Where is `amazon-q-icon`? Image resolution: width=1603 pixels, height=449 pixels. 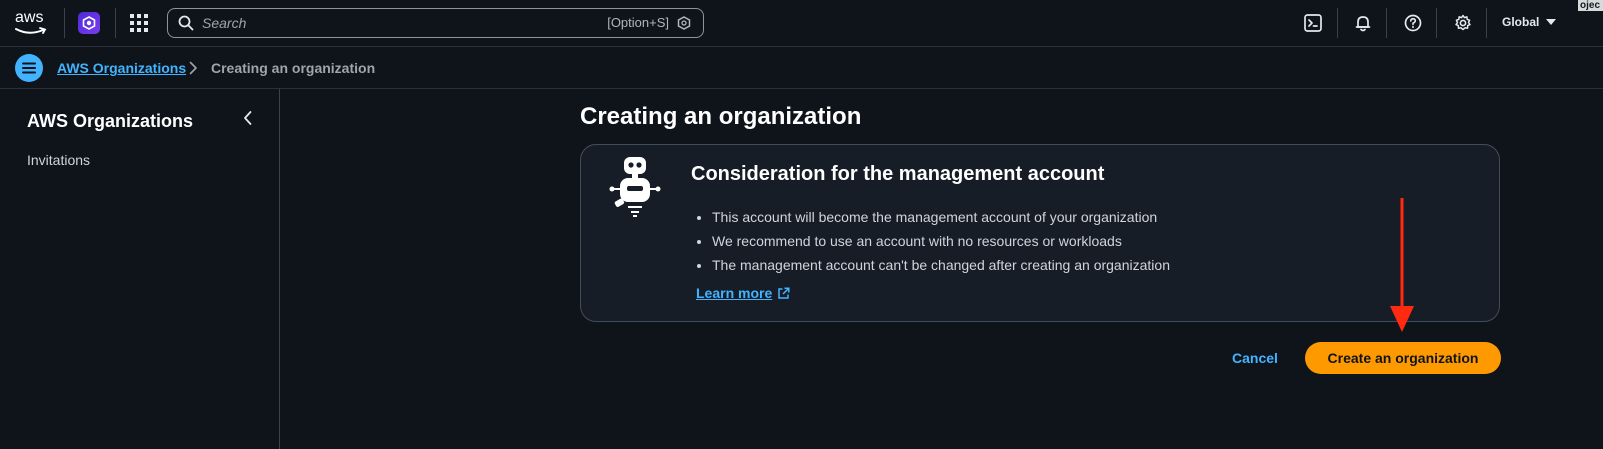
amazon-q-icon is located at coordinates (684, 23).